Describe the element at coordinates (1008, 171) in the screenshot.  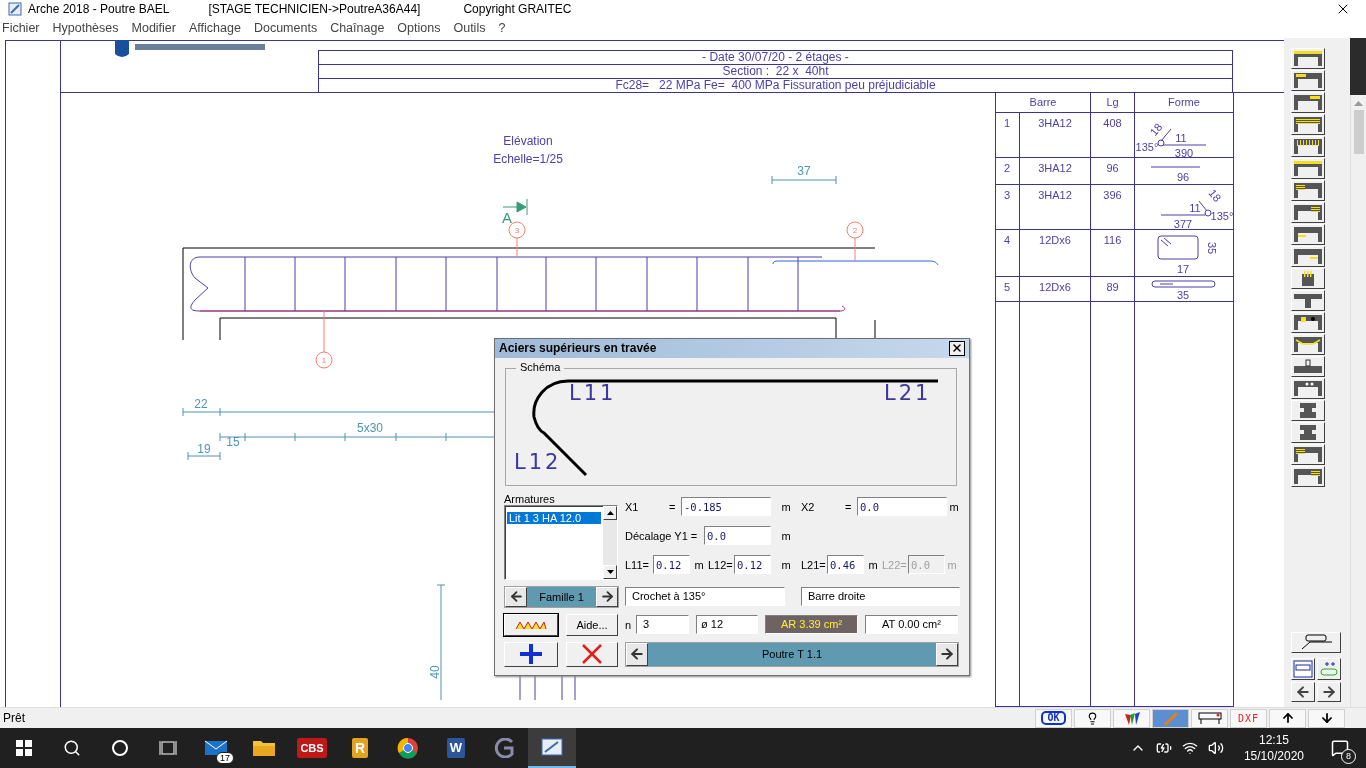
I see `table-cell: 2` at that location.